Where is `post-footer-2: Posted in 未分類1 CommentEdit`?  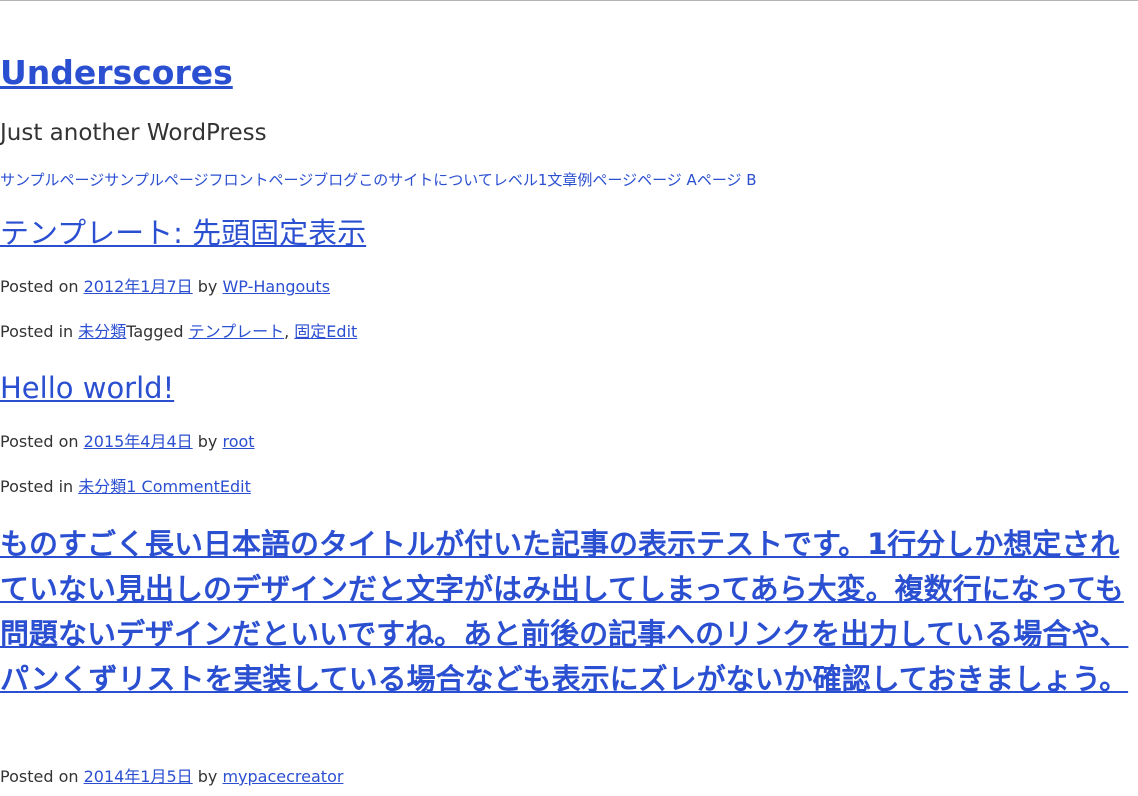 post-footer-2: Posted in 未分類1 CommentEdit is located at coordinates (125, 487).